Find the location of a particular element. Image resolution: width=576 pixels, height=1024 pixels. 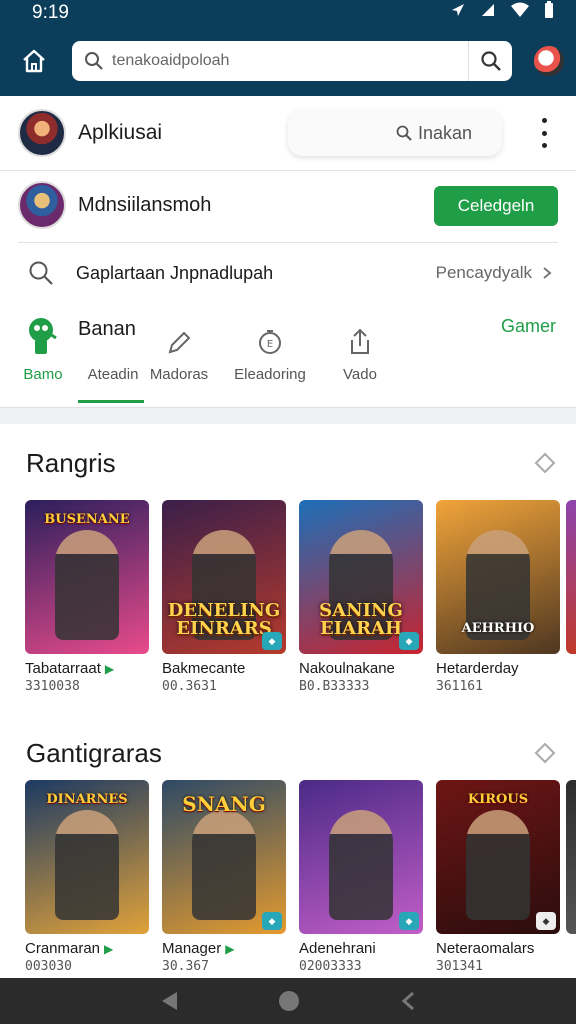

search-field: tenakoaidpoloah is located at coordinates (292, 61).